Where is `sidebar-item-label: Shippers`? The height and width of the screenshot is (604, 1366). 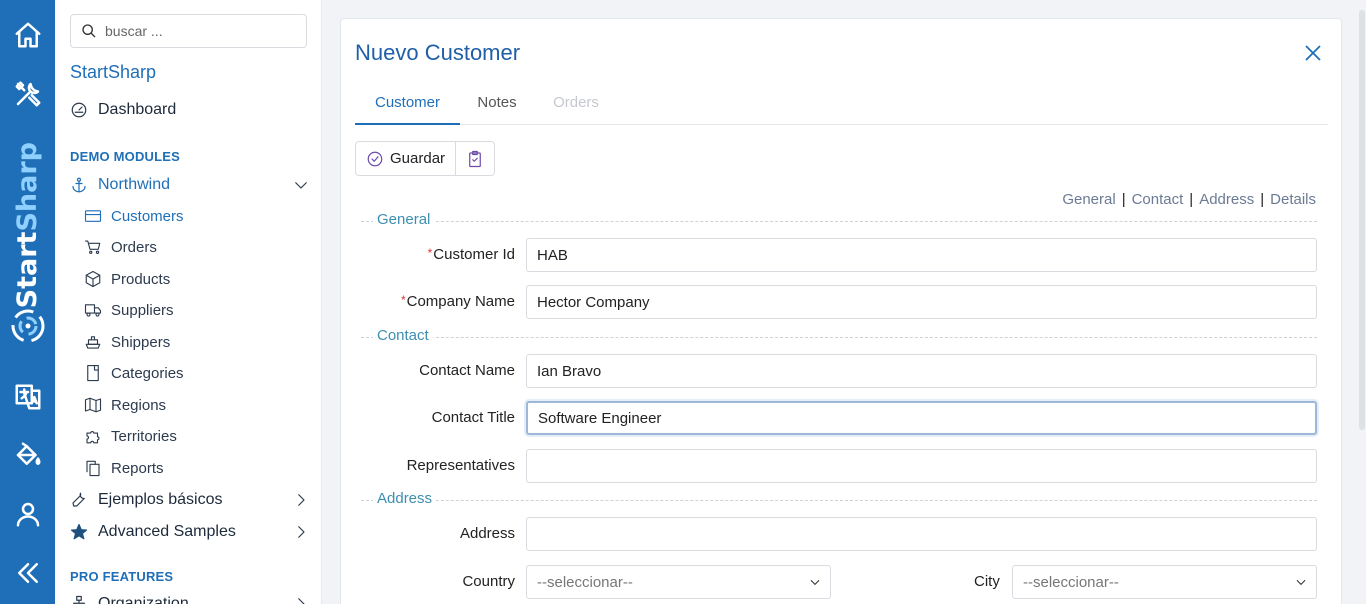 sidebar-item-label: Shippers is located at coordinates (141, 342).